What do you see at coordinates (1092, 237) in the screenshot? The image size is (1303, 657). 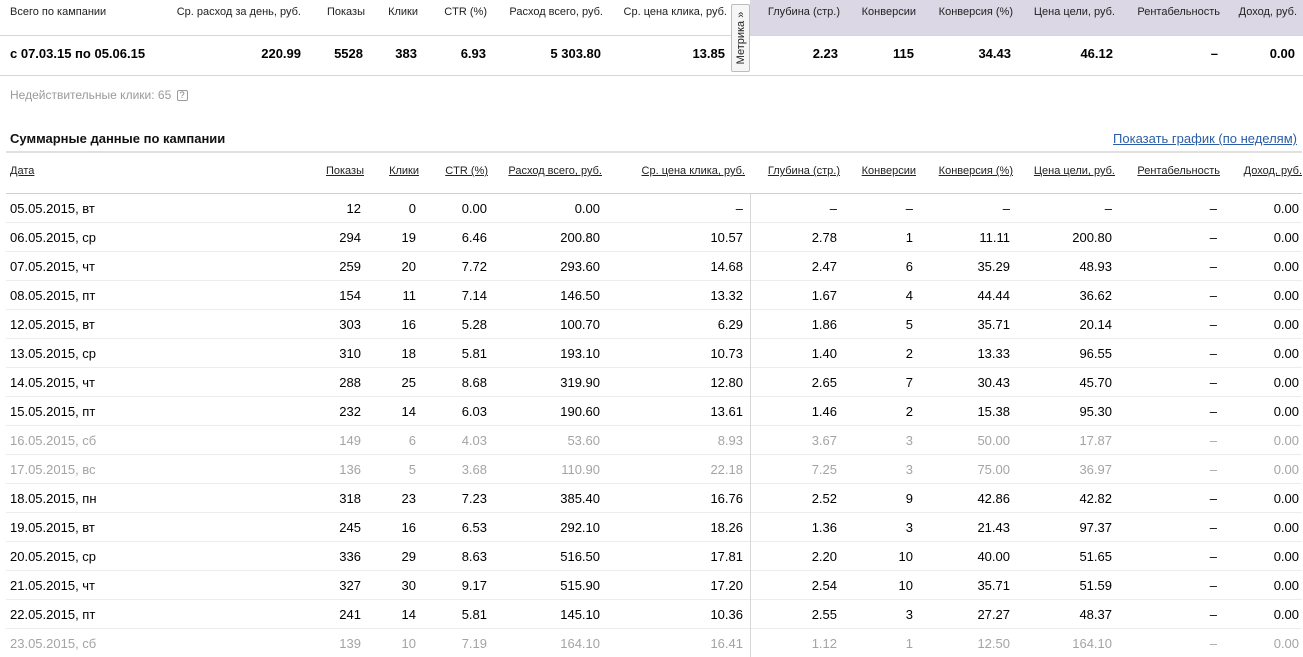 I see `cell-goal-cost: 200.80` at bounding box center [1092, 237].